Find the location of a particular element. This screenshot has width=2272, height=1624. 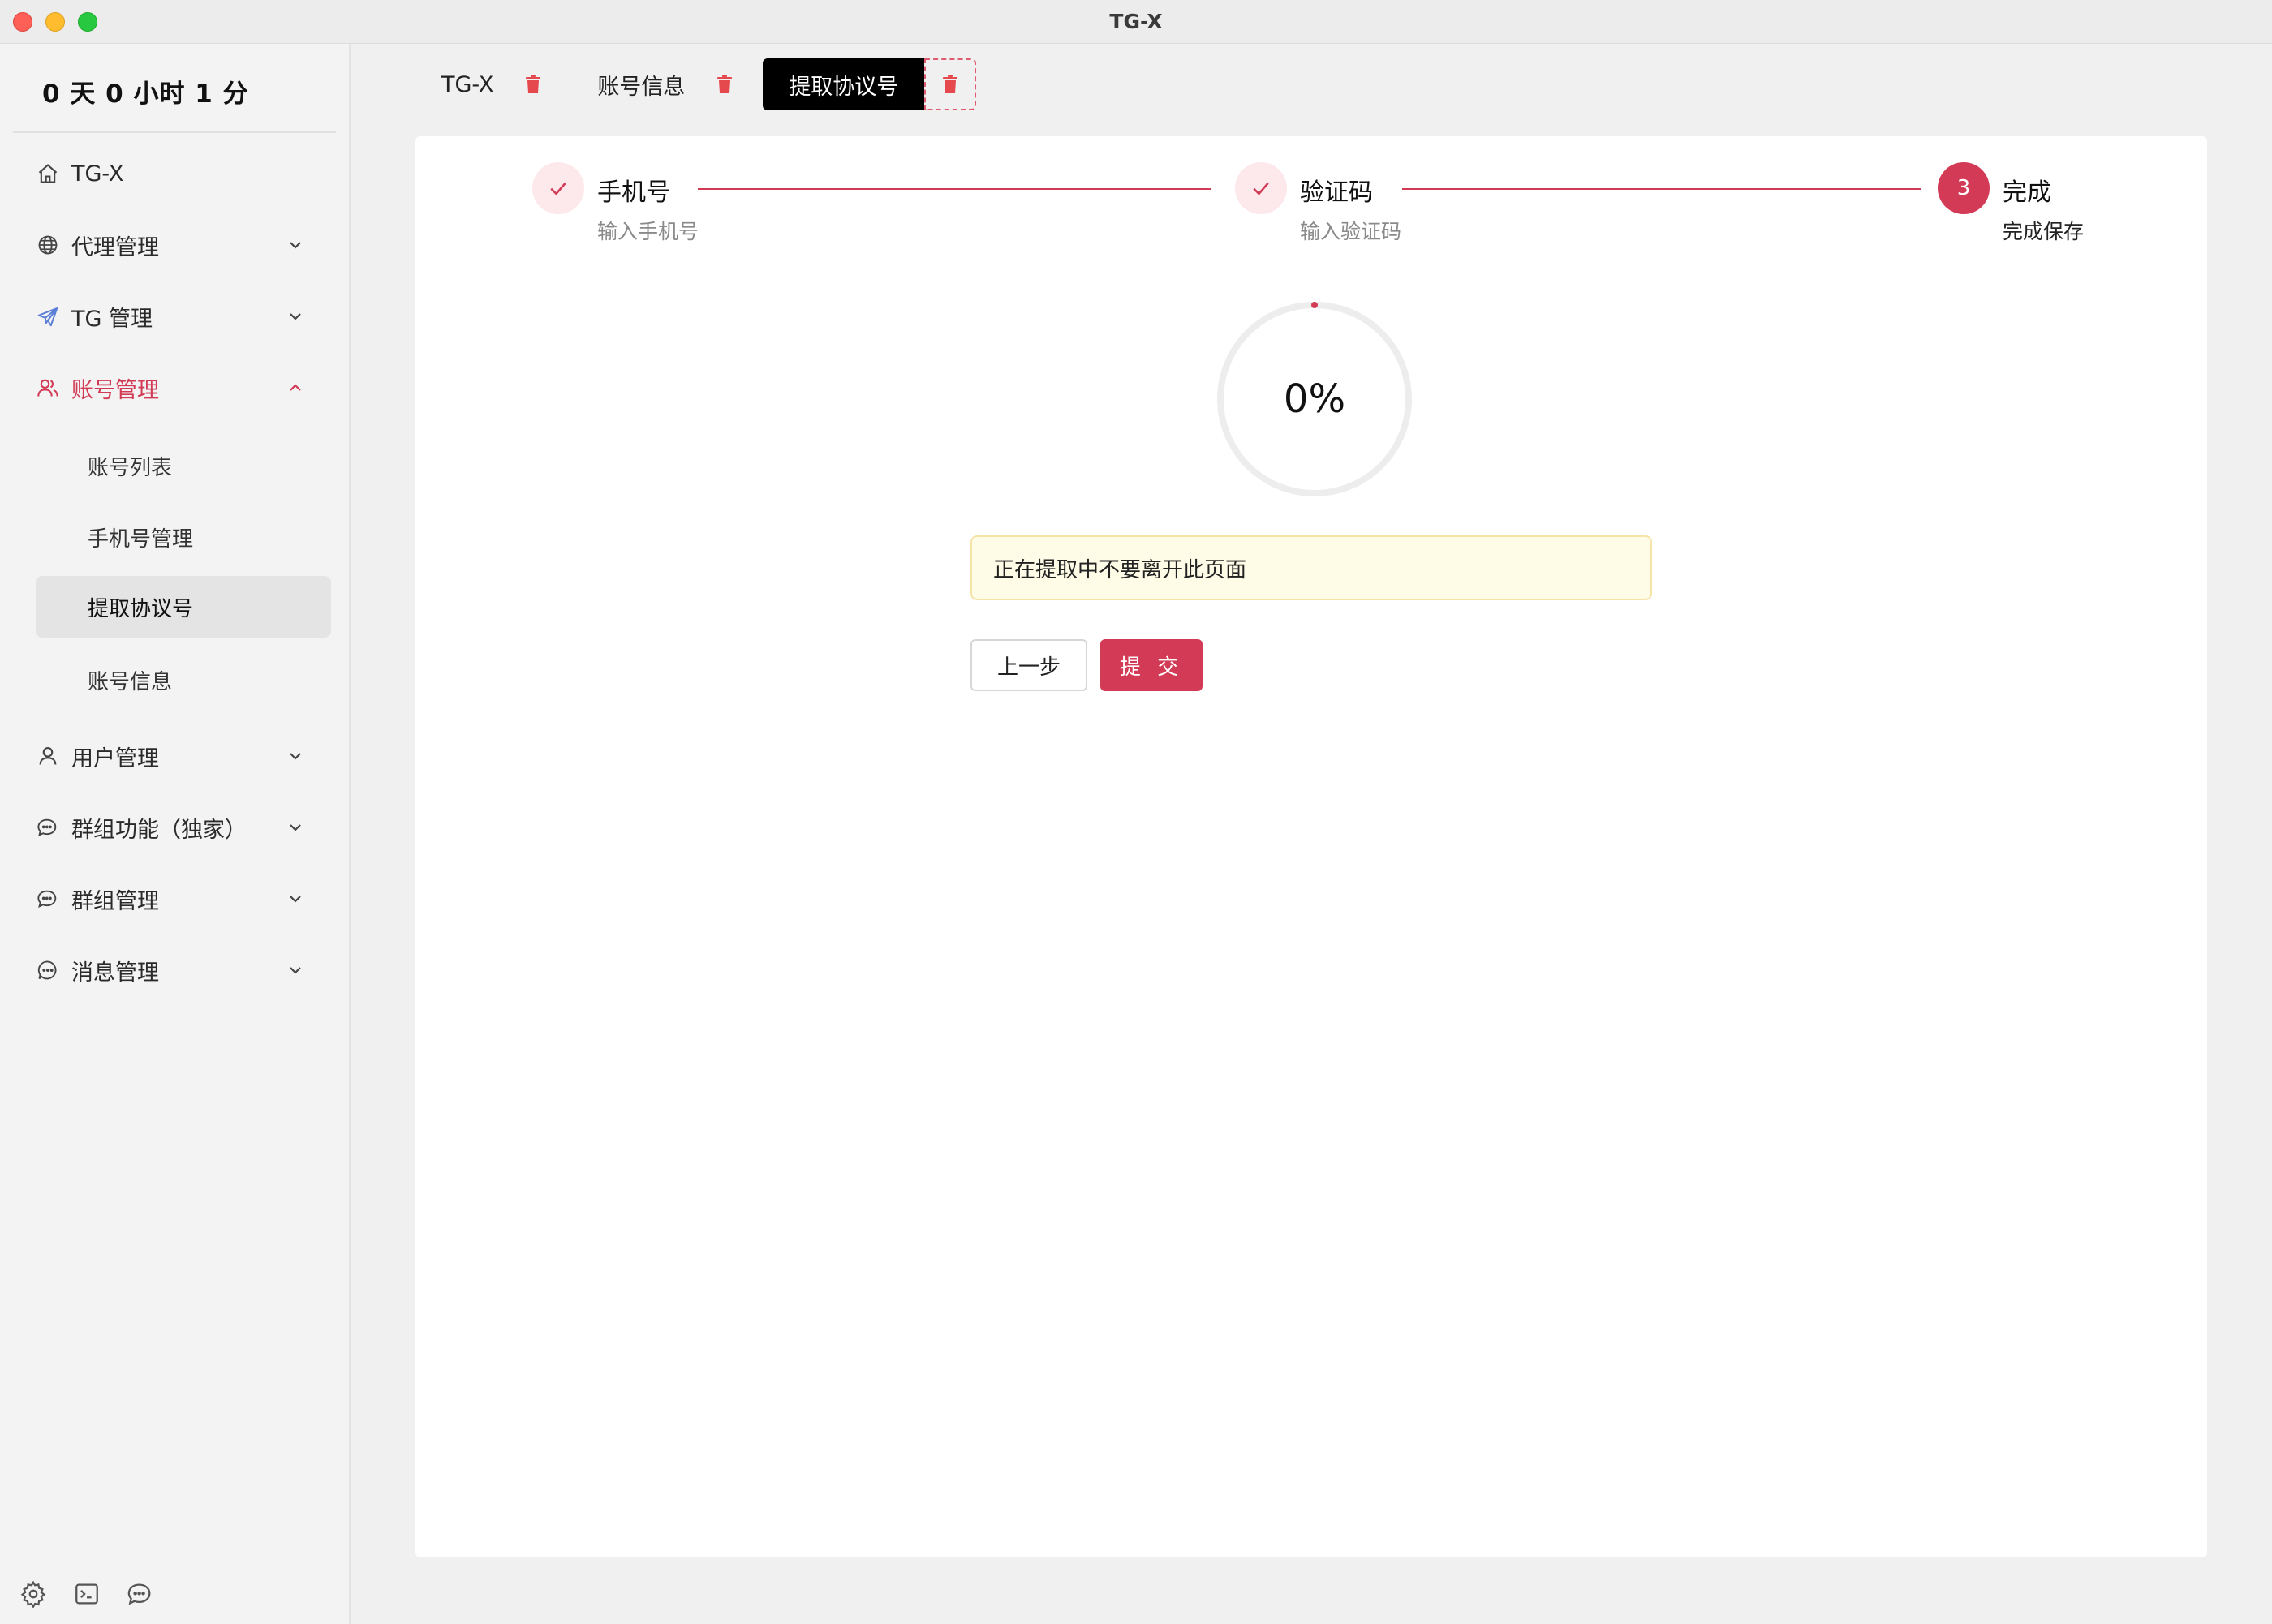

sidebar-item-label: 群组功能（独家） is located at coordinates (159, 830).